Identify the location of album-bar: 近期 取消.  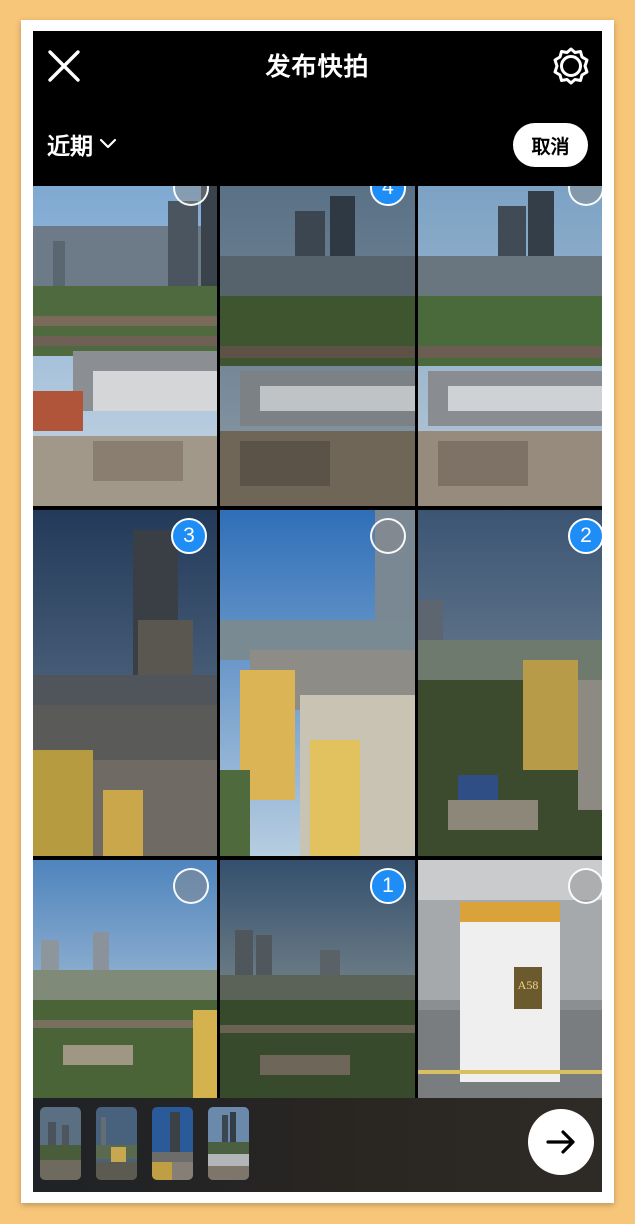
(317, 149).